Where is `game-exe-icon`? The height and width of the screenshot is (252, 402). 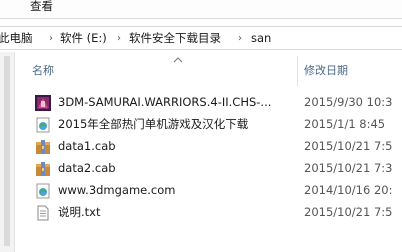
game-exe-icon is located at coordinates (43, 103).